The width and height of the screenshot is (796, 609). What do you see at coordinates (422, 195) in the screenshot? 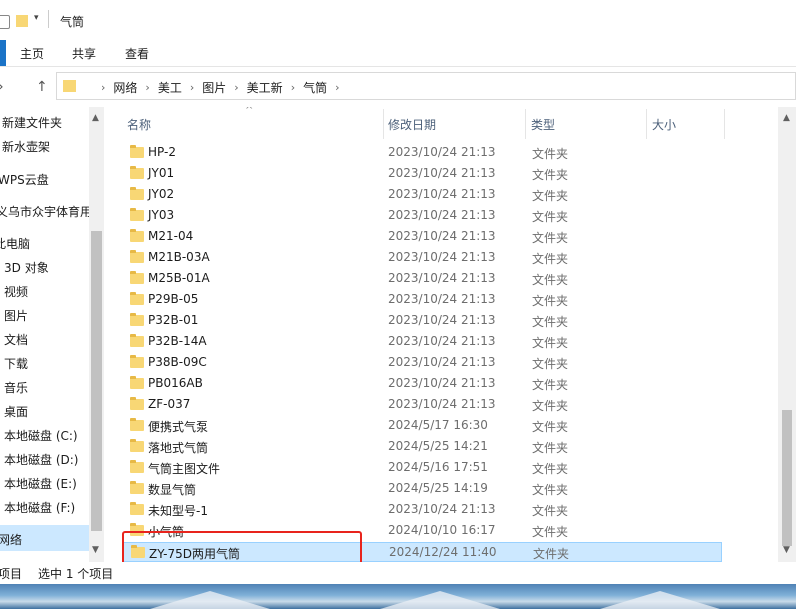
I see `table-row: JY02 2023/10/24 21:13 文件夹` at bounding box center [422, 195].